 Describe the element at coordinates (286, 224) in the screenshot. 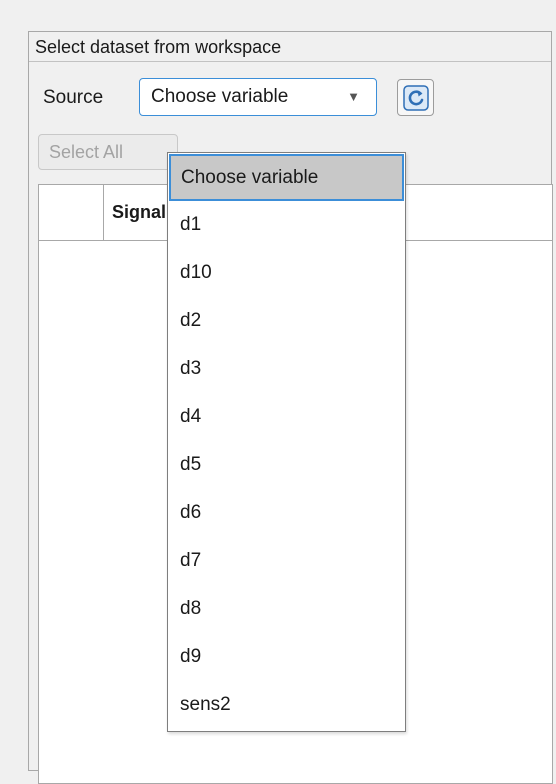

I see `menu-item-d1: d1` at that location.